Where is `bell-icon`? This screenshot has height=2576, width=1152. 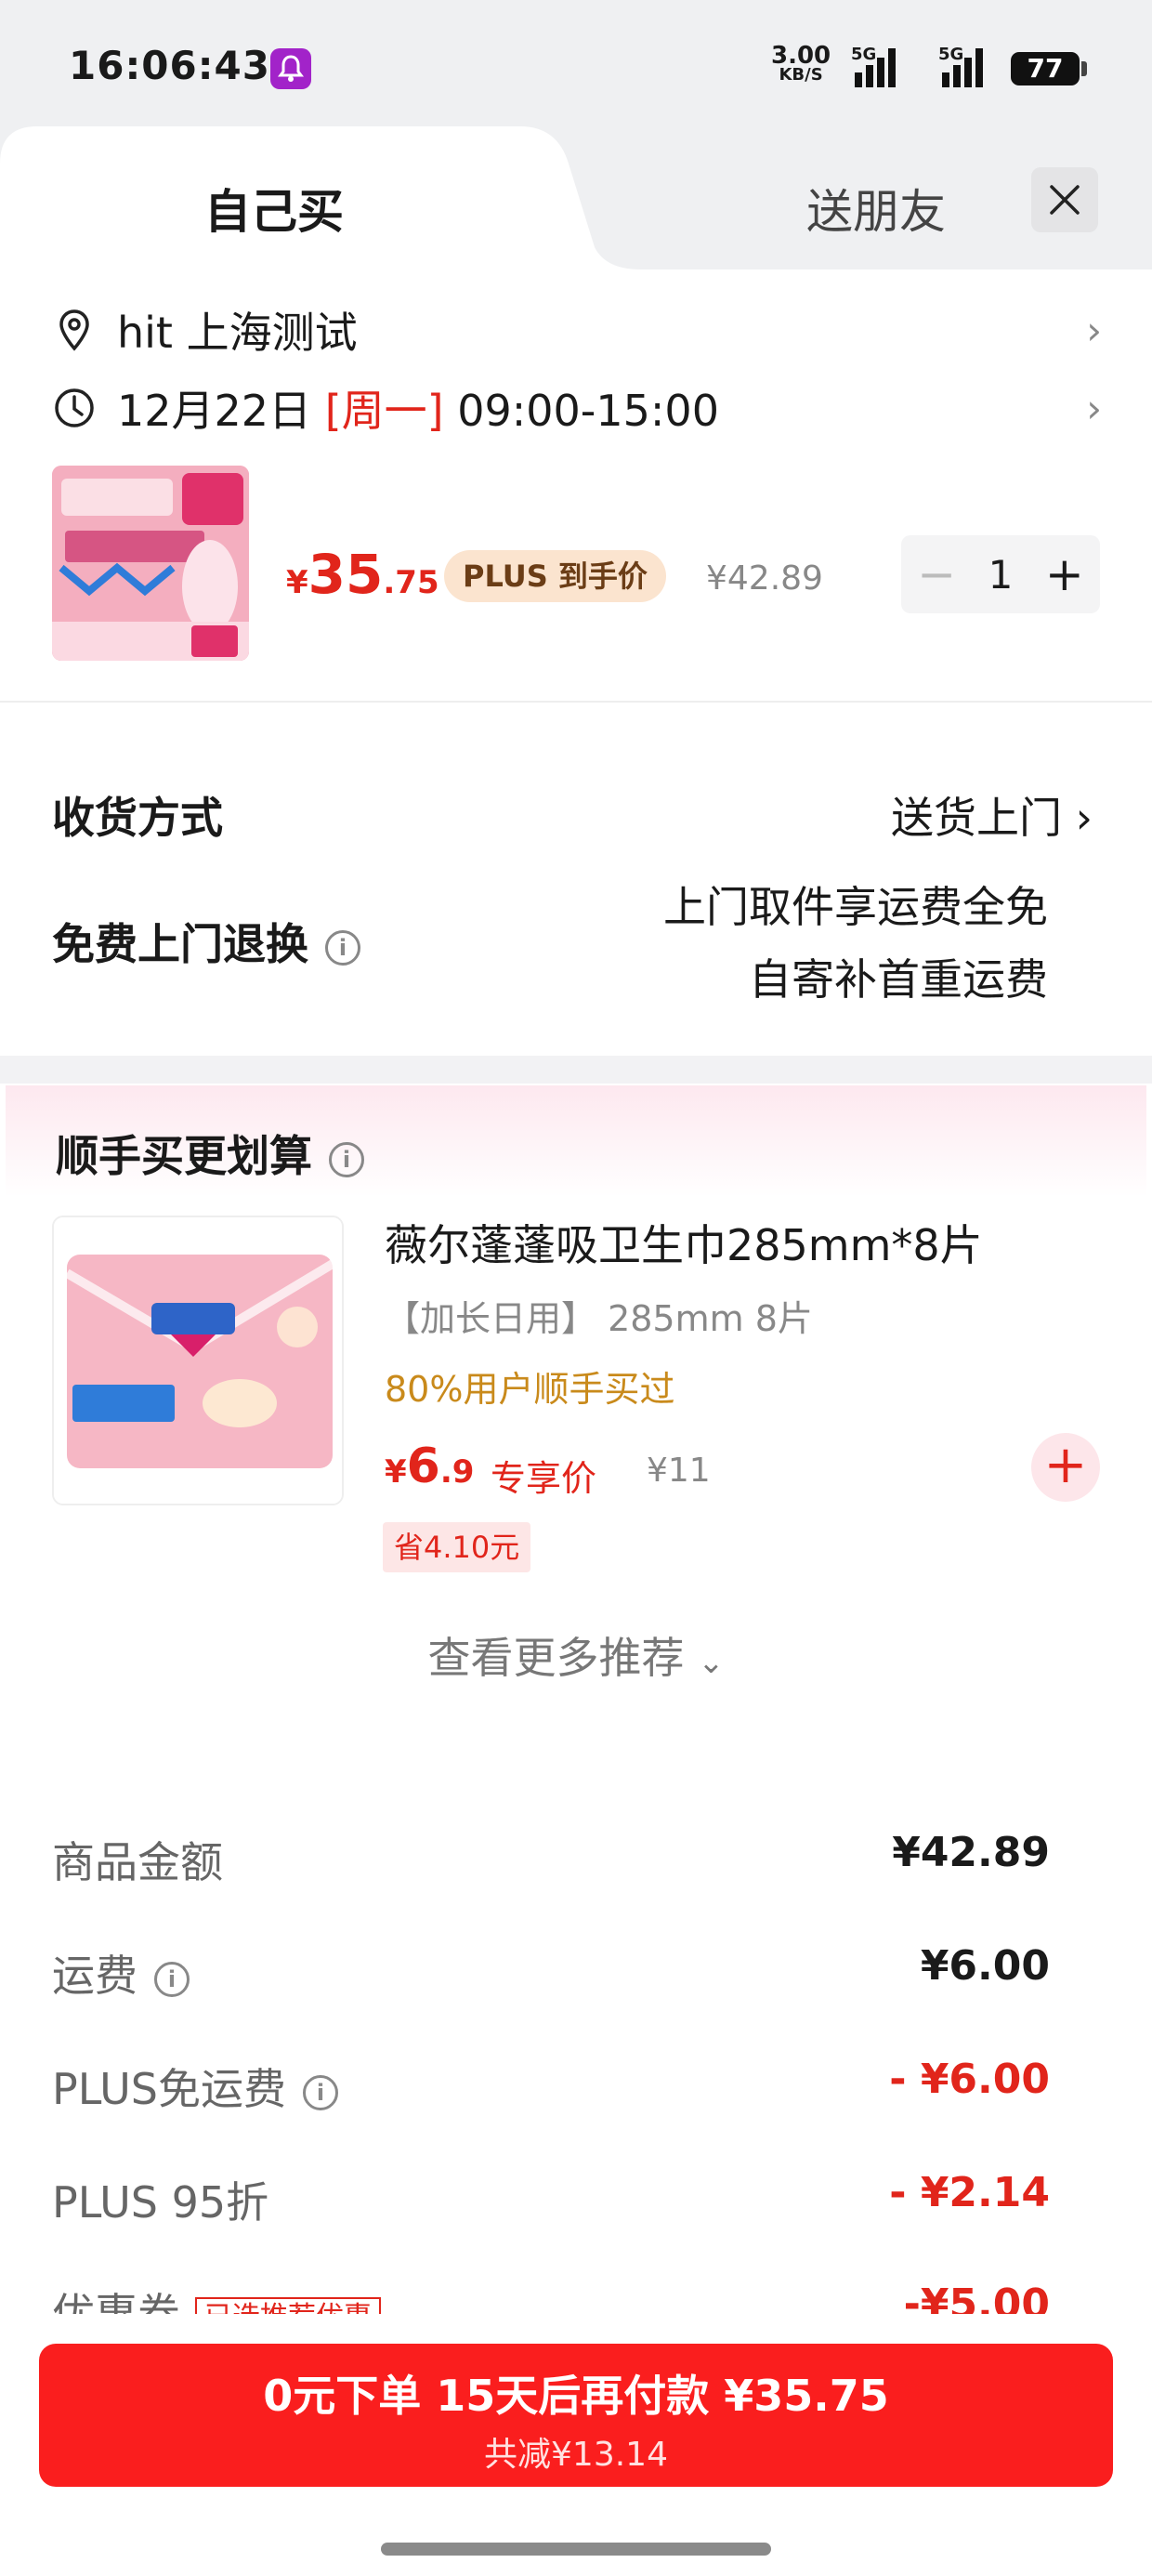
bell-icon is located at coordinates (290, 68).